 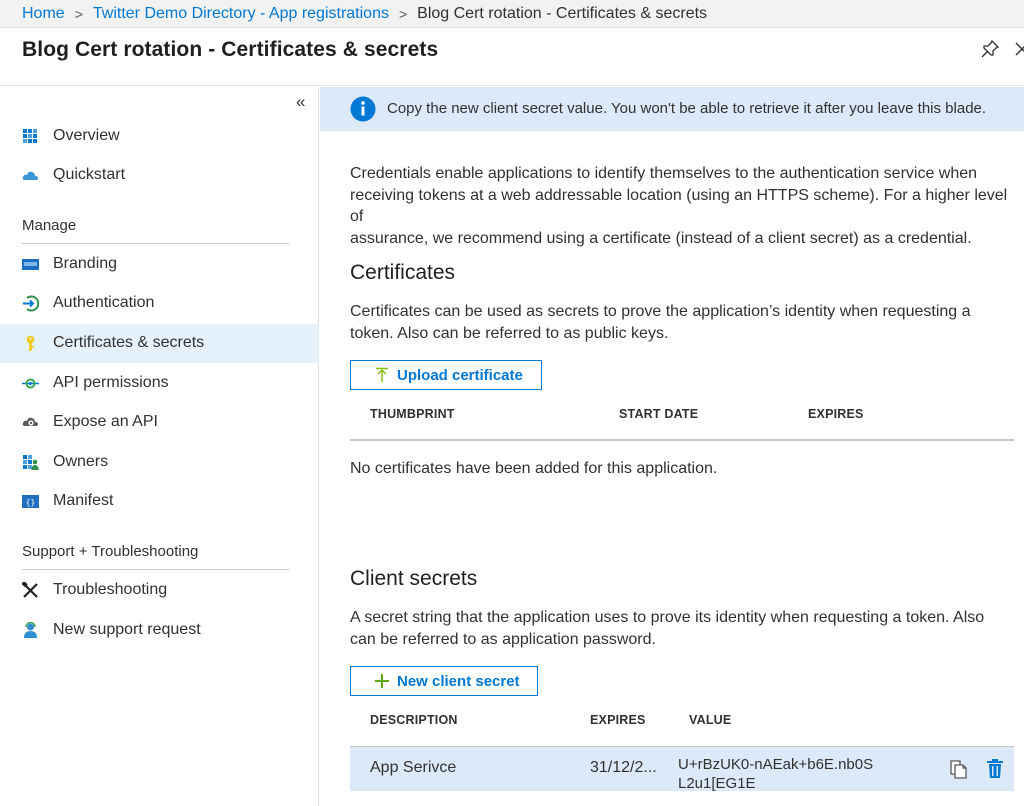 What do you see at coordinates (995, 768) in the screenshot?
I see `delete-icon` at bounding box center [995, 768].